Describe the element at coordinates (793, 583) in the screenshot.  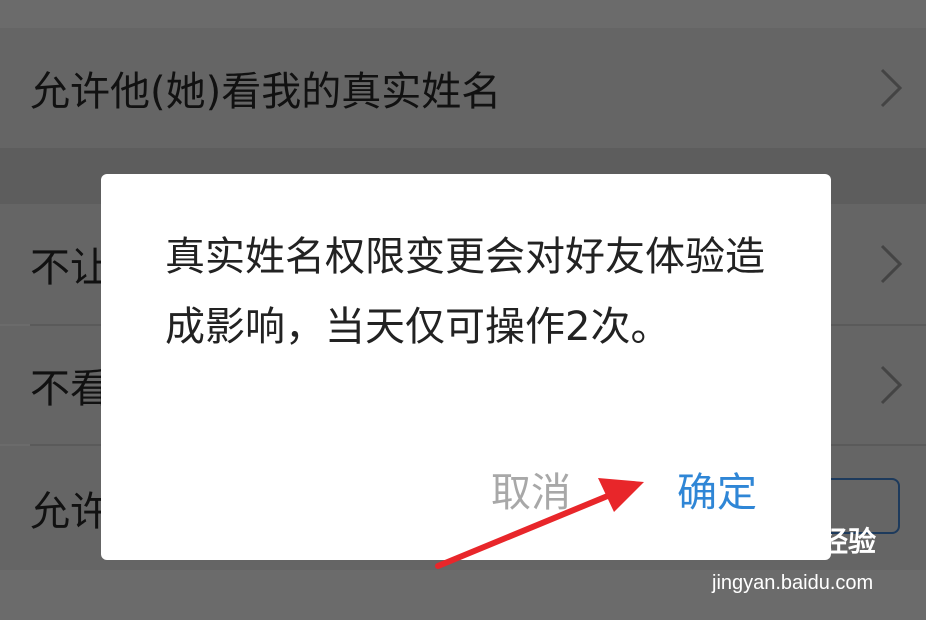
I see `watermark-url: jingyan.baidu.com` at that location.